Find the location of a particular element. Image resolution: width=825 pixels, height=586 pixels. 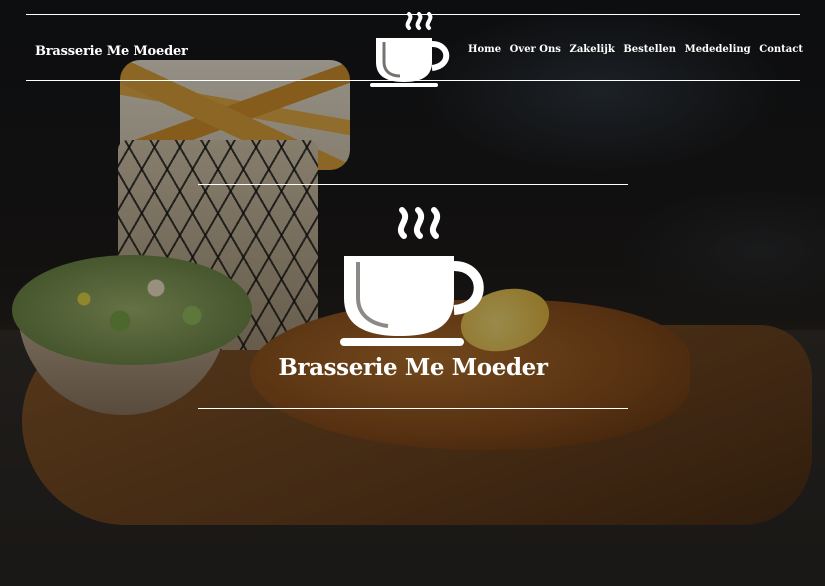

hero-bottom-rule is located at coordinates (413, 408).